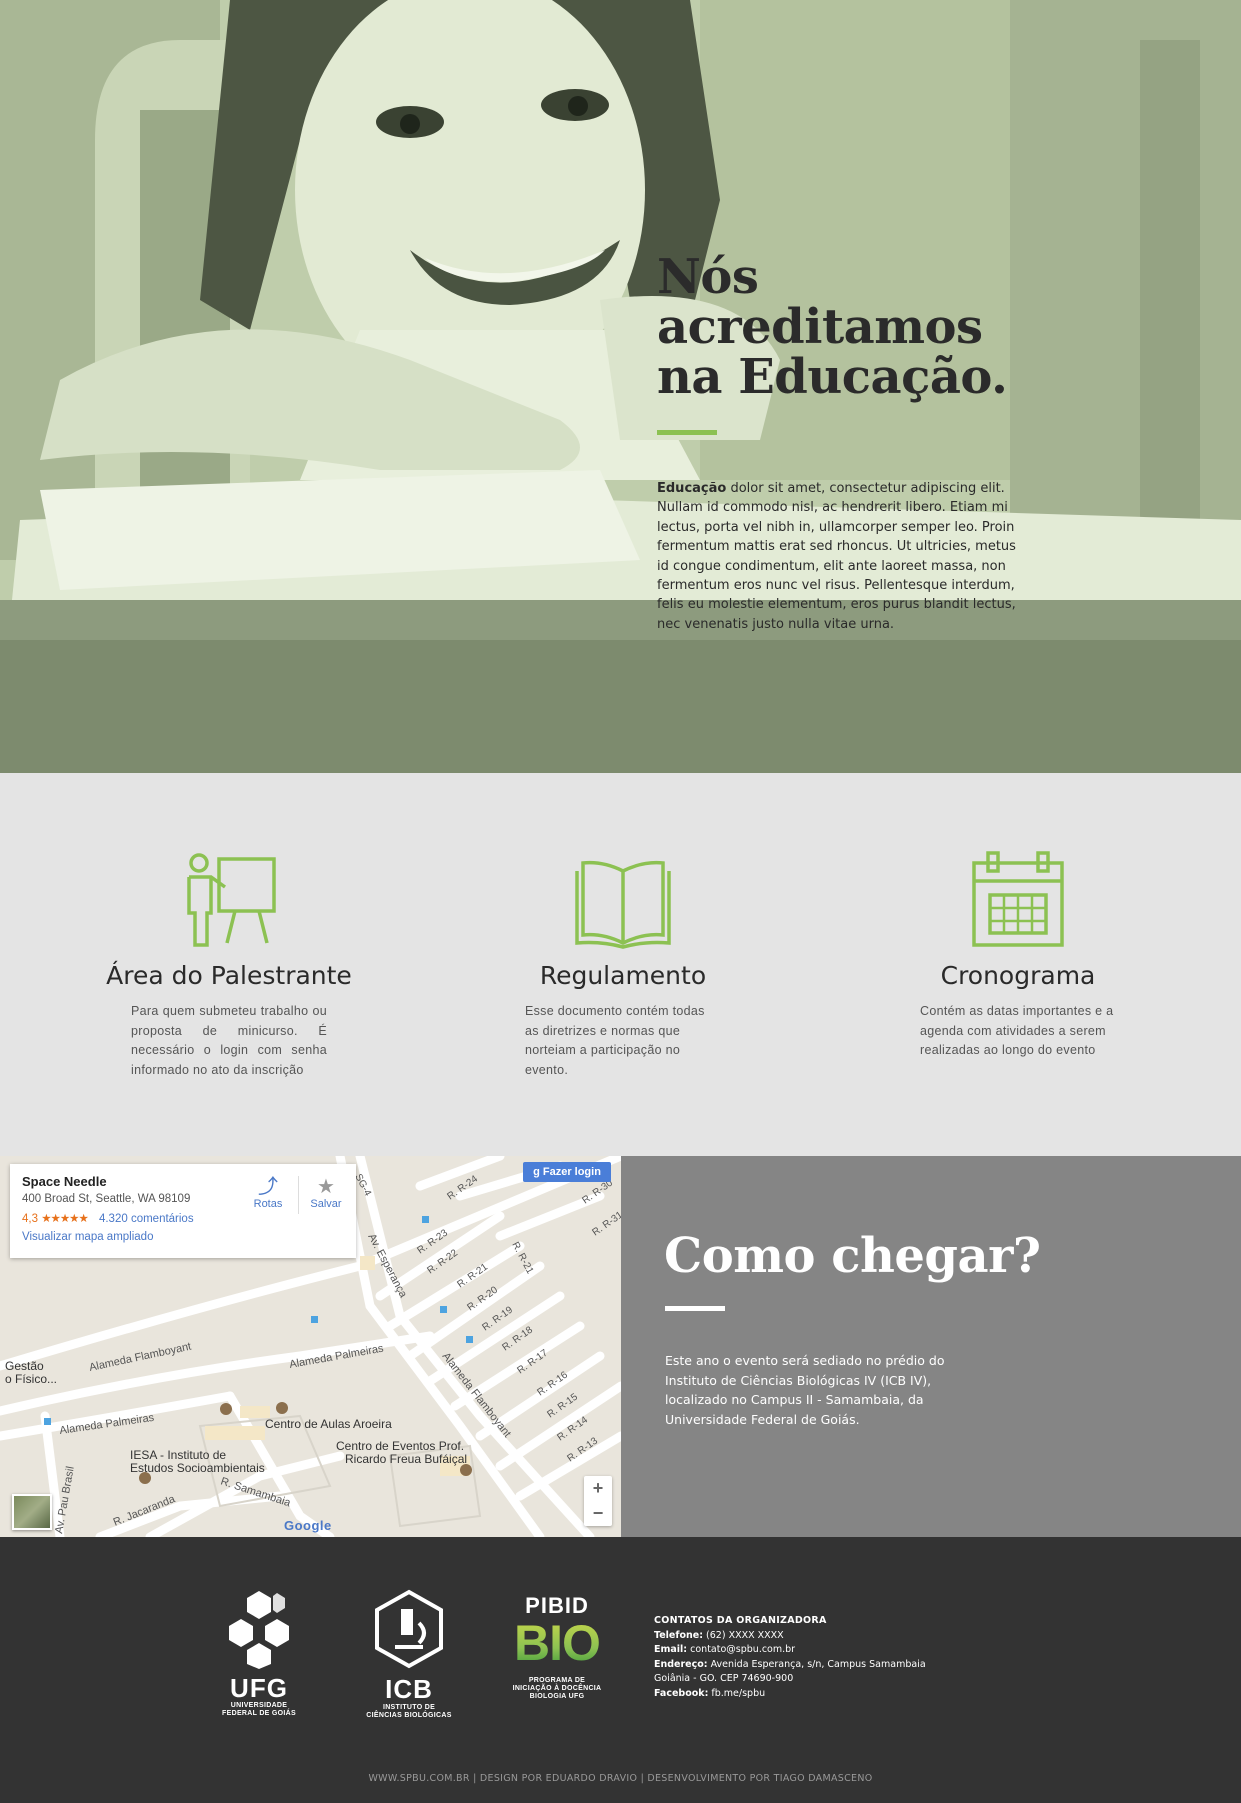 The height and width of the screenshot is (1803, 1241). What do you see at coordinates (146, 1219) in the screenshot?
I see `reviews-link: 4.320 comentários` at bounding box center [146, 1219].